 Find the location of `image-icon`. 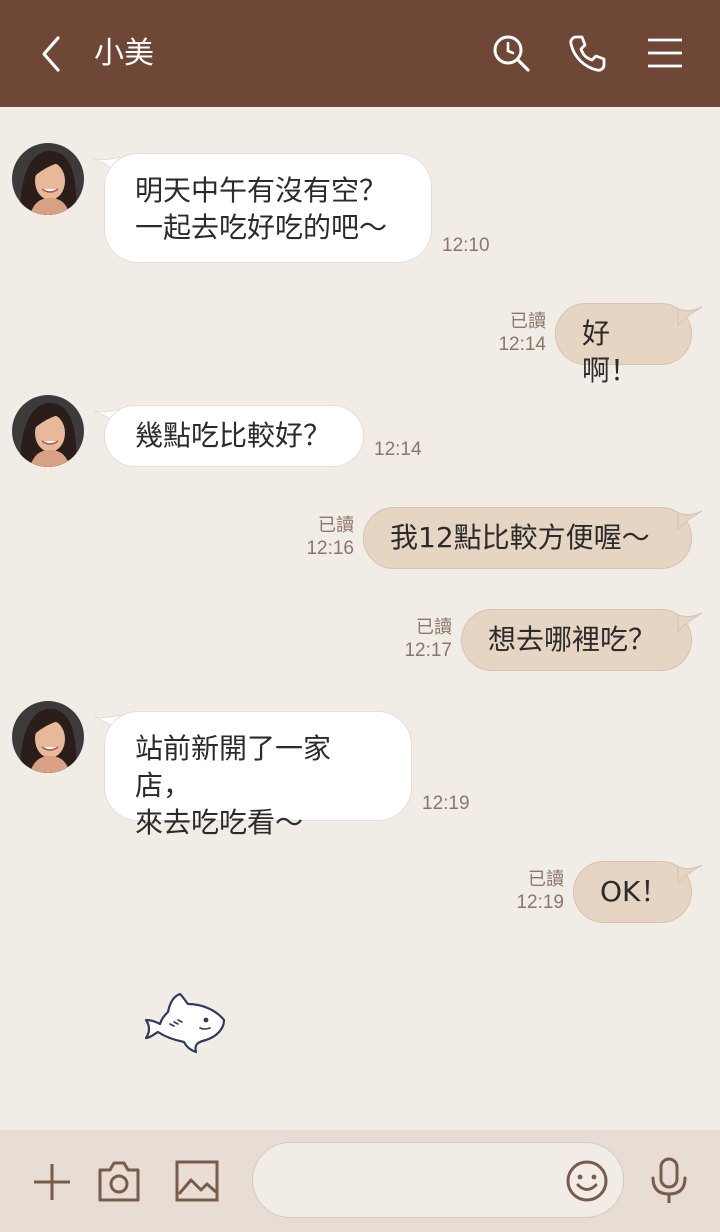

image-icon is located at coordinates (197, 1181).